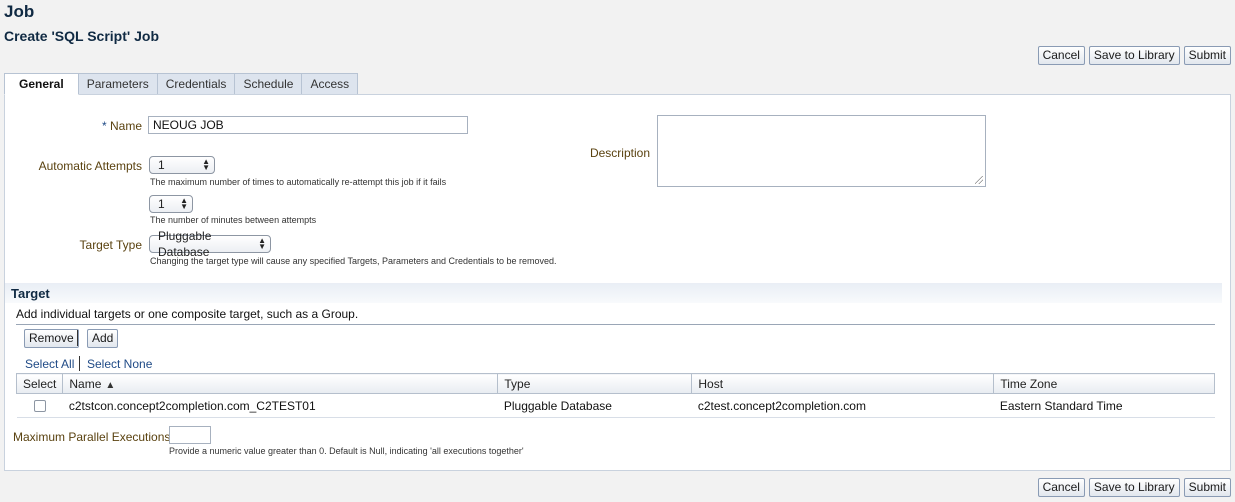 This screenshot has width=1235, height=502. Describe the element at coordinates (110, 245) in the screenshot. I see `target-type-label: Target Type` at that location.